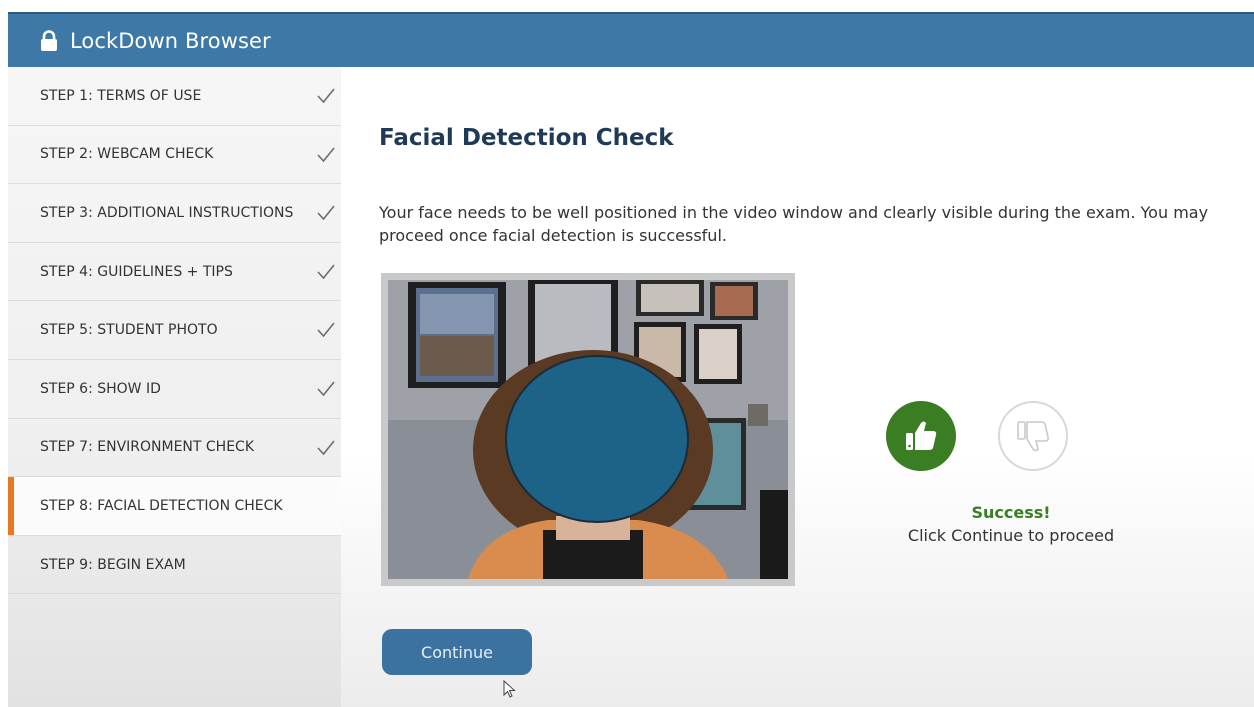 This screenshot has height=707, width=1254. What do you see at coordinates (129, 330) in the screenshot?
I see `sidebar-item-label: STEP 5: STUDENT PHOTO` at bounding box center [129, 330].